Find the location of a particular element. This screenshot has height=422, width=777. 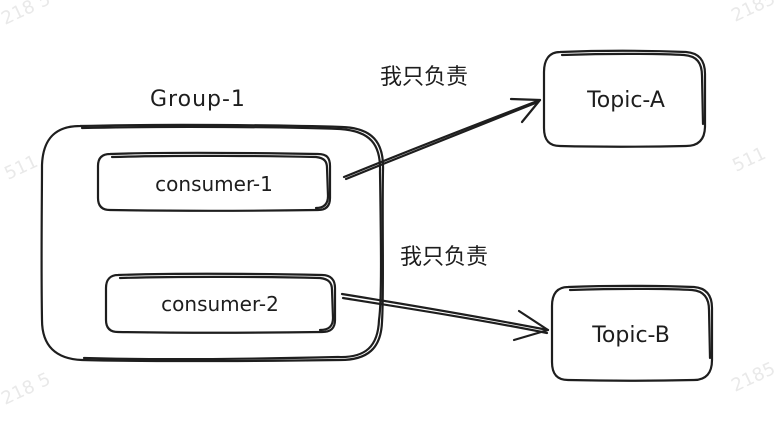

consumer-node: consumer-1 is located at coordinates (214, 181).